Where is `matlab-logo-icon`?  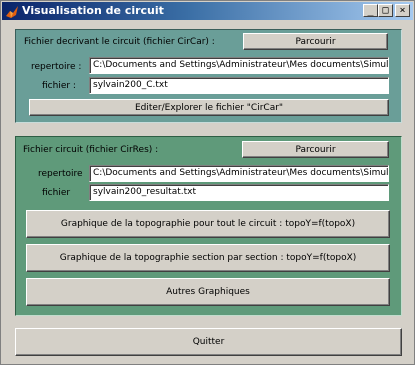
matlab-logo-icon is located at coordinates (12, 11).